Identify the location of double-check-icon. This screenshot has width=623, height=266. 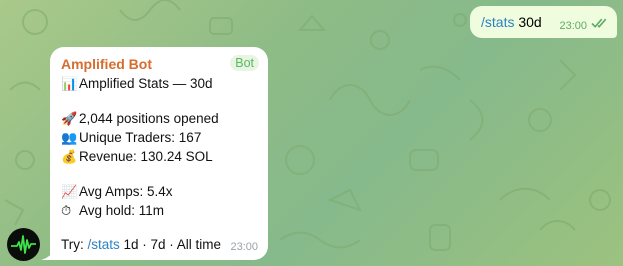
(599, 23).